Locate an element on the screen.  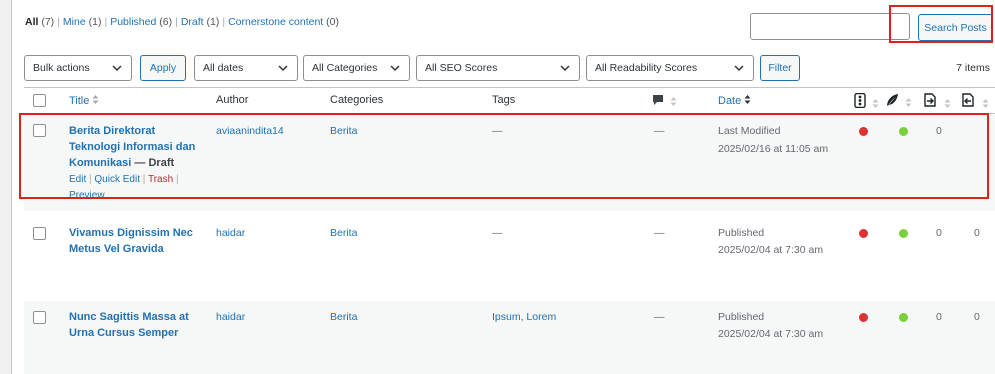
column-title-sort: Title is located at coordinates (84, 101).